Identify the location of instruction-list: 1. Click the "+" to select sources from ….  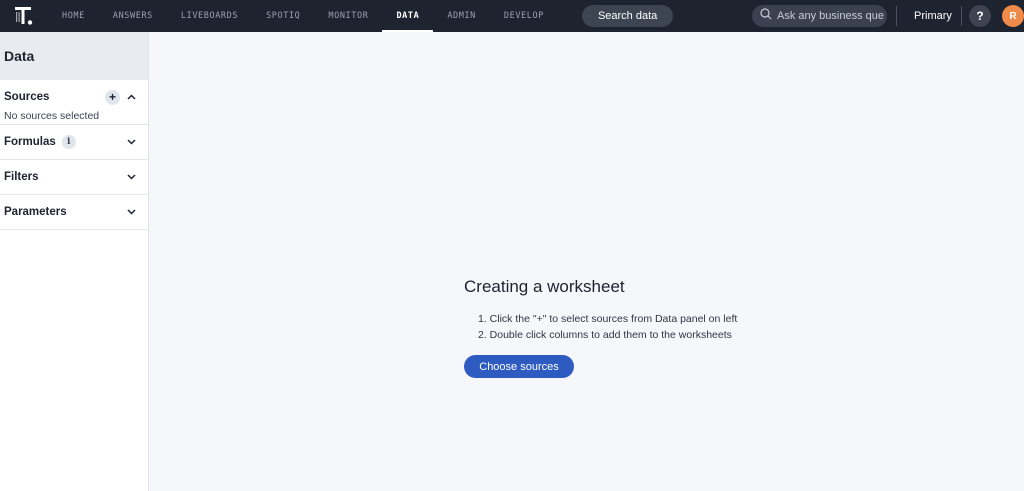
(621, 327).